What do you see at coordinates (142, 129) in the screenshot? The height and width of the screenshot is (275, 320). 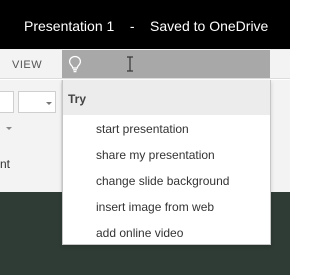 I see `suggestion-start-presentation: start presentation` at bounding box center [142, 129].